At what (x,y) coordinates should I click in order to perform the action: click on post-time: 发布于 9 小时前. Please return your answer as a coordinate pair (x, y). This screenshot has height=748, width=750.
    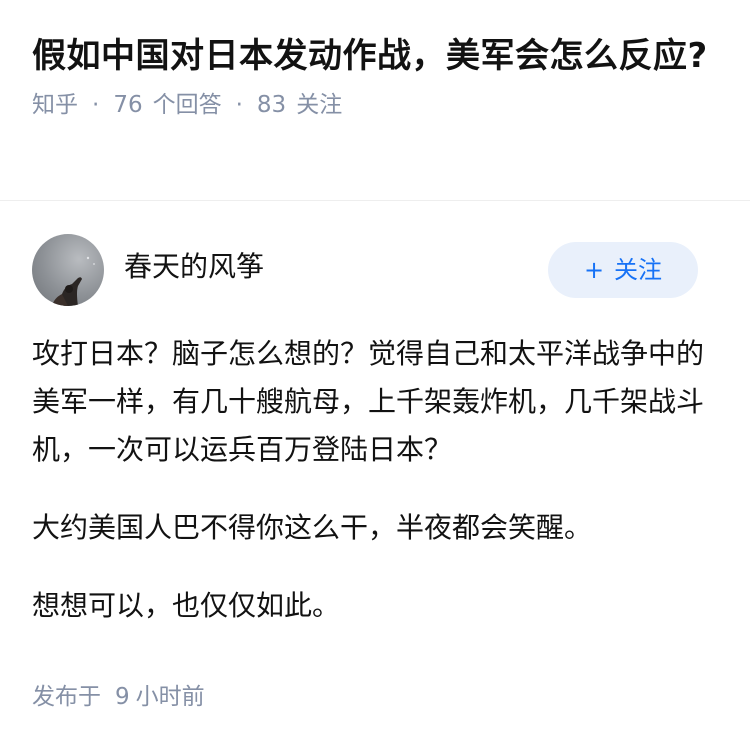
    Looking at the image, I should click on (118, 697).